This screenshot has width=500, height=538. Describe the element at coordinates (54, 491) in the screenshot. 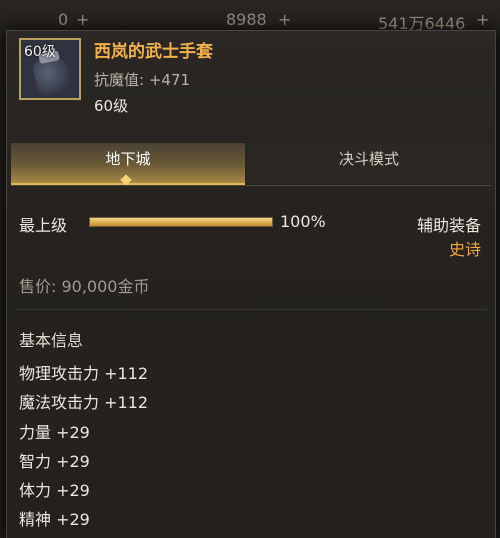

I see `stat-vitality: 体力 +29` at that location.